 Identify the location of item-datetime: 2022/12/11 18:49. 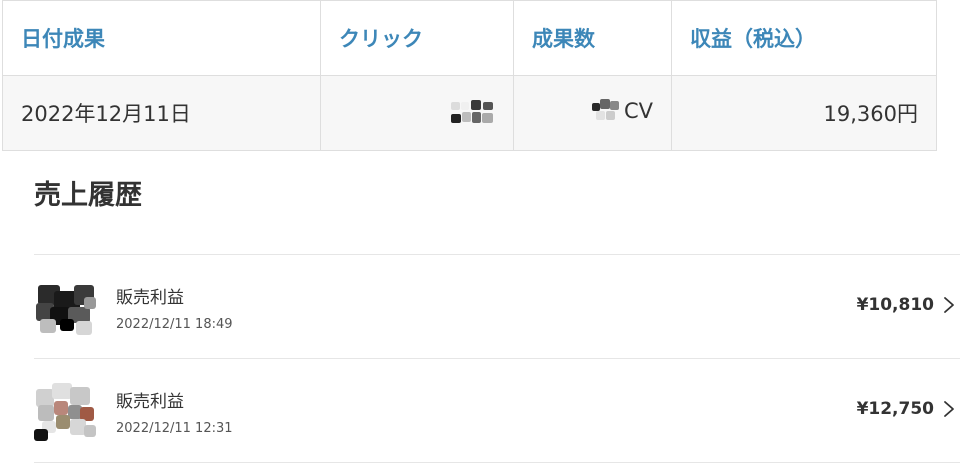
(174, 324).